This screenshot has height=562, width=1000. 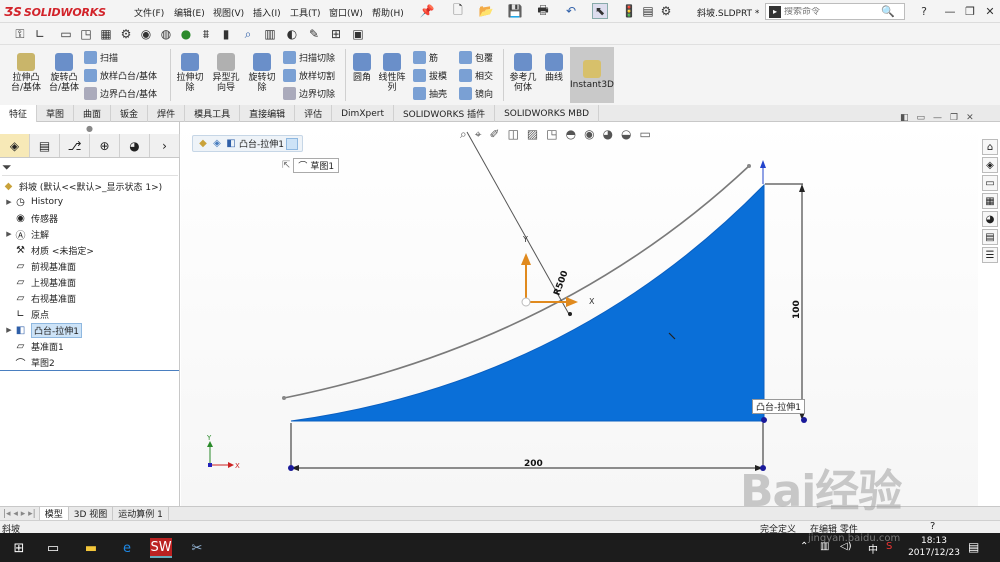 I want to click on triad-origin, so click(x=526, y=302).